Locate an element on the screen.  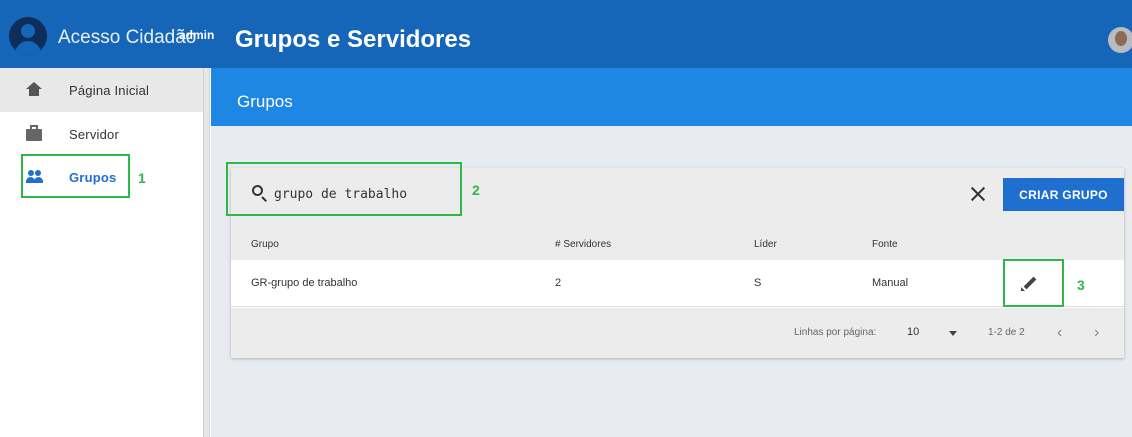
column-header-grupo: Grupo is located at coordinates (265, 244).